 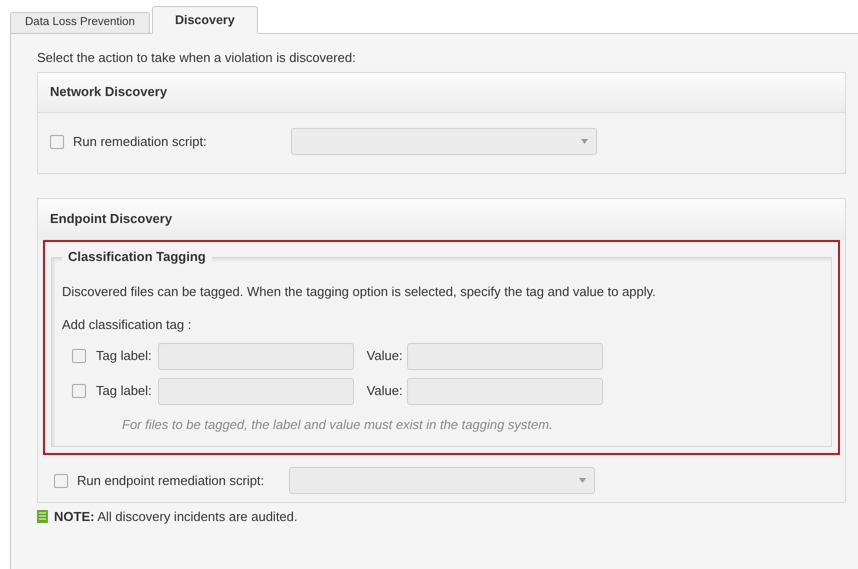 What do you see at coordinates (441, 92) in the screenshot?
I see `panel-header: Network Discovery` at bounding box center [441, 92].